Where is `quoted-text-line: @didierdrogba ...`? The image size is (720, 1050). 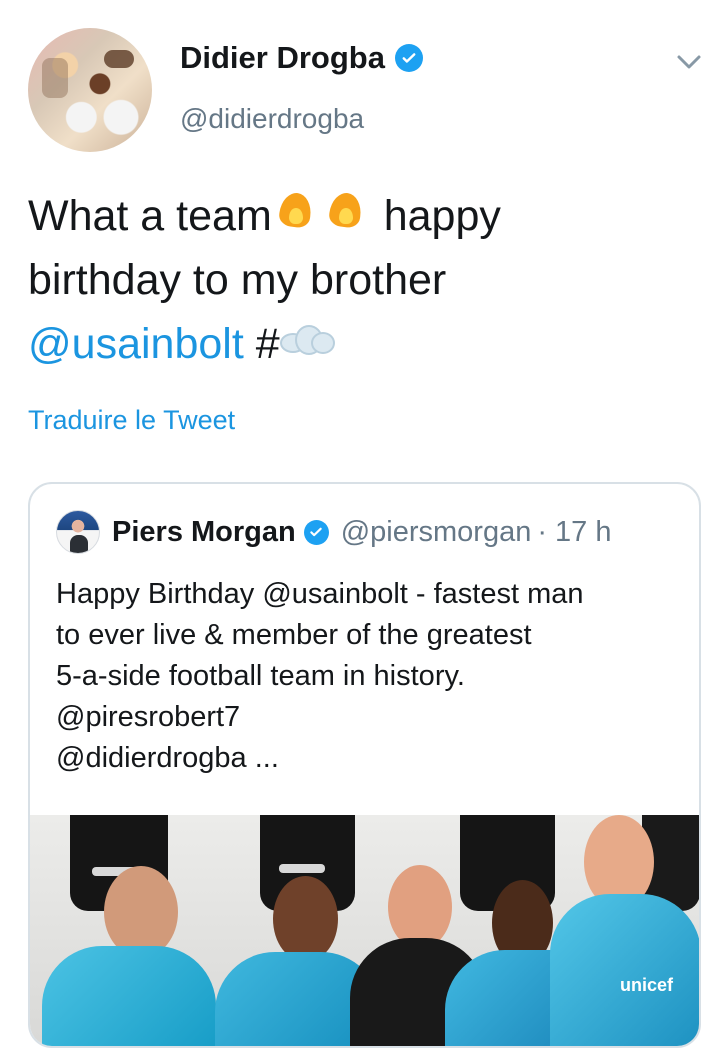 quoted-text-line: @didierdrogba ... is located at coordinates (167, 758).